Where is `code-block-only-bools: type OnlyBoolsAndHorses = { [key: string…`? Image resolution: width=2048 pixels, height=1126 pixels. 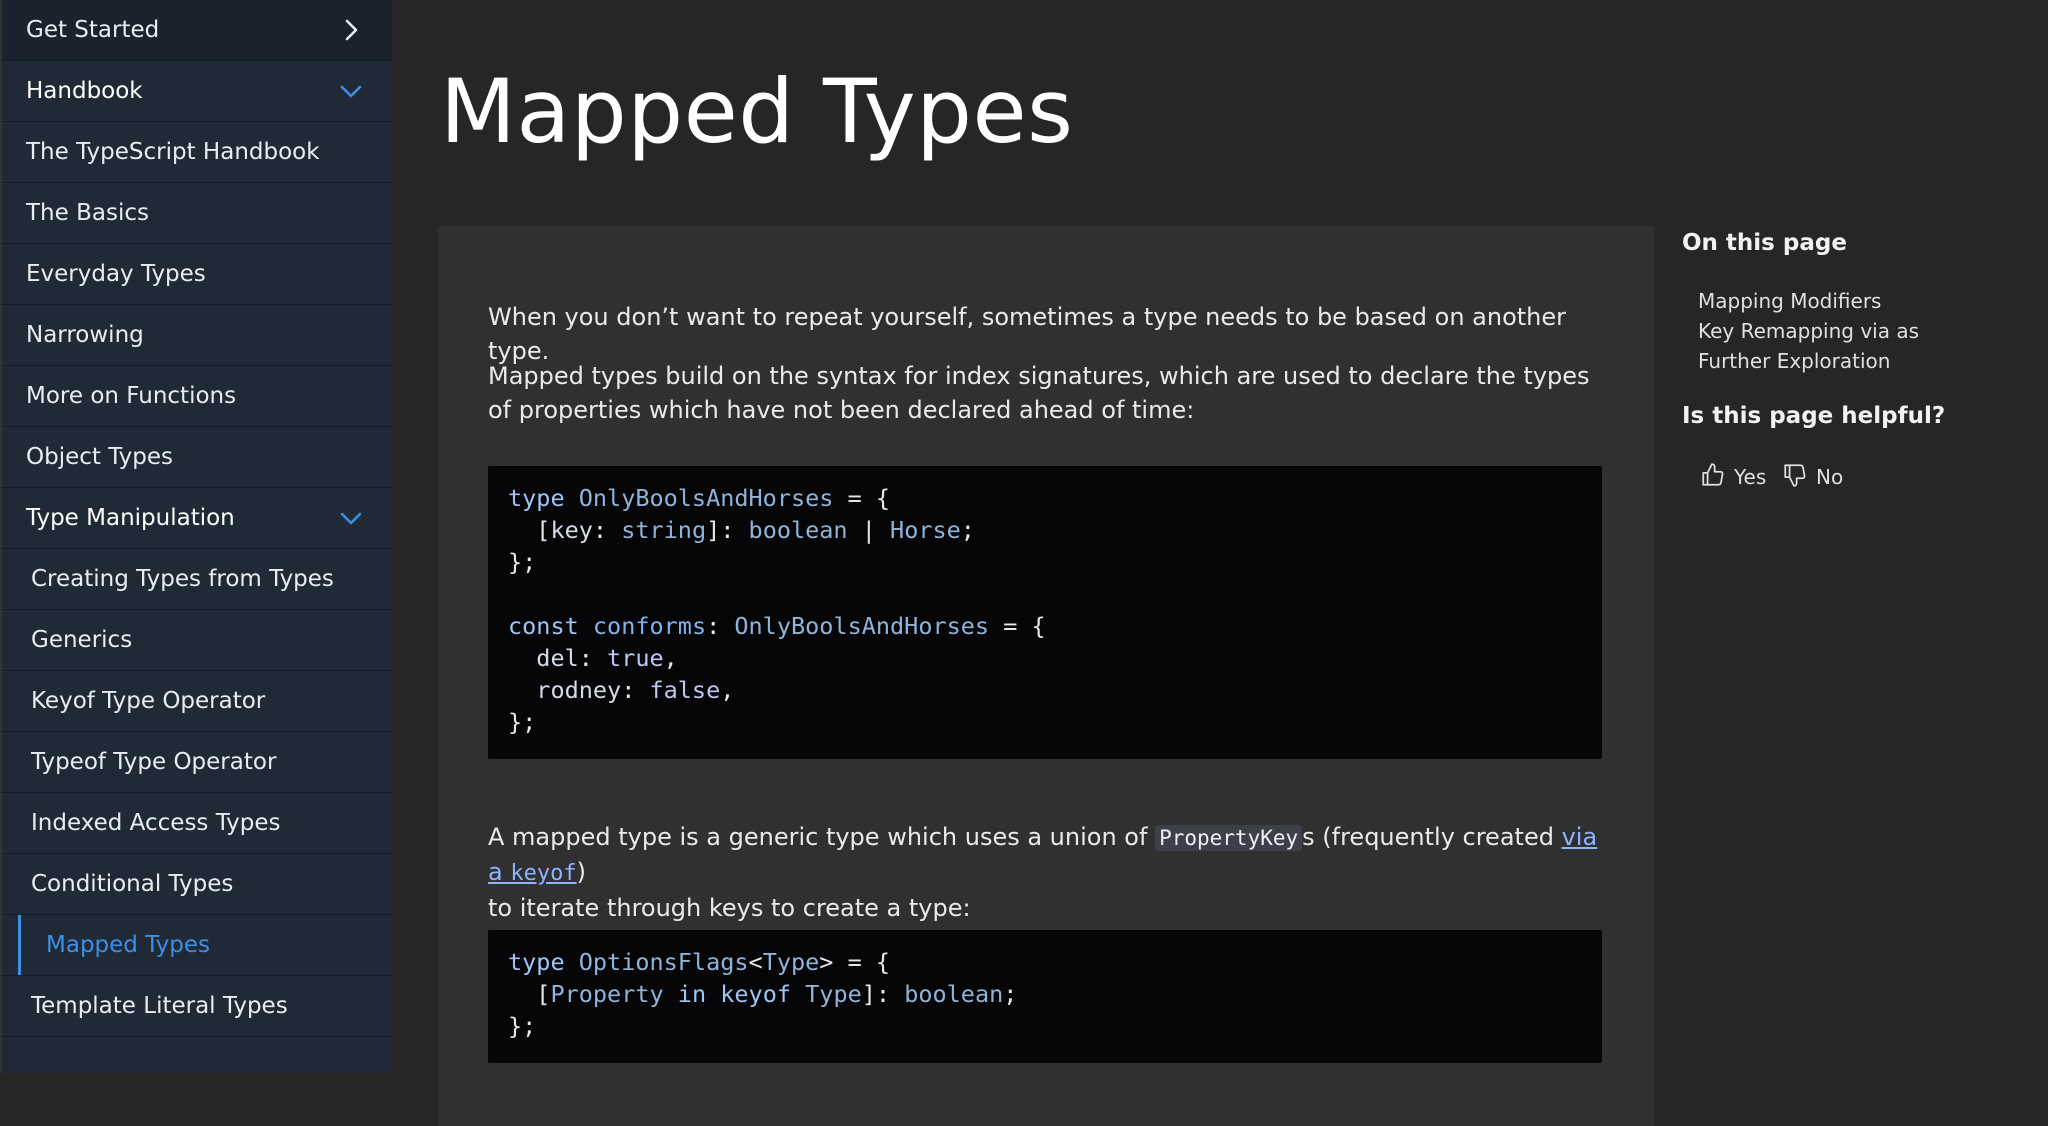
code-block-only-bools: type OnlyBoolsAndHorses = { [key: string… is located at coordinates (1045, 612).